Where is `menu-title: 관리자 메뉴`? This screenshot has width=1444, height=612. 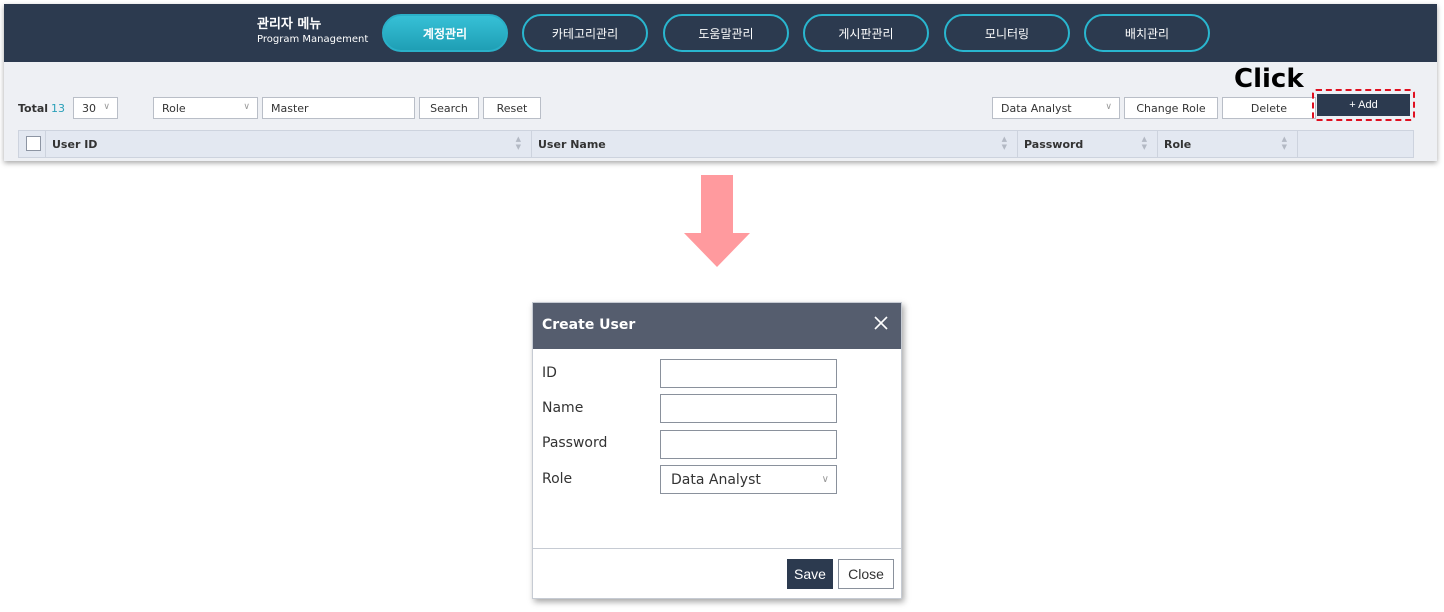
menu-title: 관리자 메뉴 is located at coordinates (289, 24).